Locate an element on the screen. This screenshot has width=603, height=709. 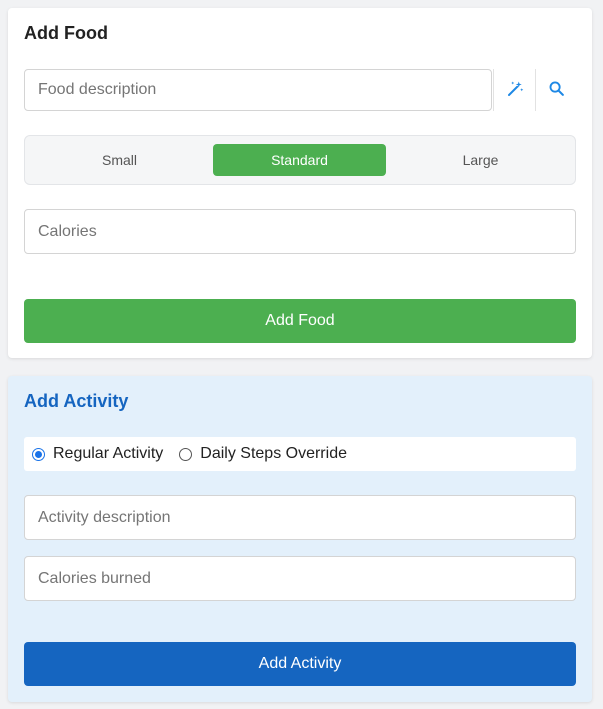
calories-input is located at coordinates (300, 231).